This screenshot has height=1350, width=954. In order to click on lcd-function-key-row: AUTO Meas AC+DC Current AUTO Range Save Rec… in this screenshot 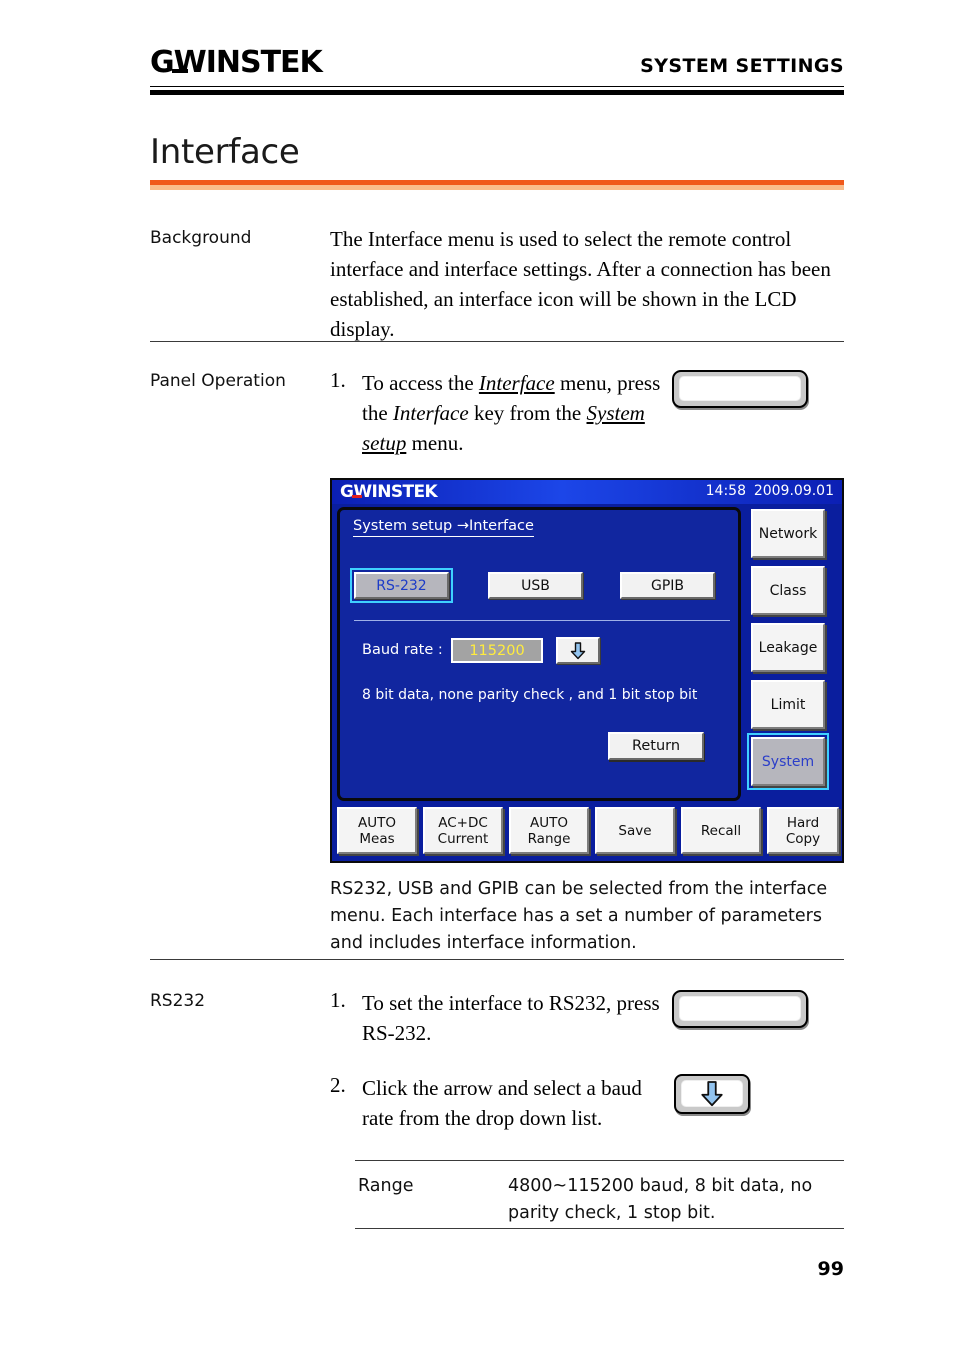, I will do `click(588, 832)`.